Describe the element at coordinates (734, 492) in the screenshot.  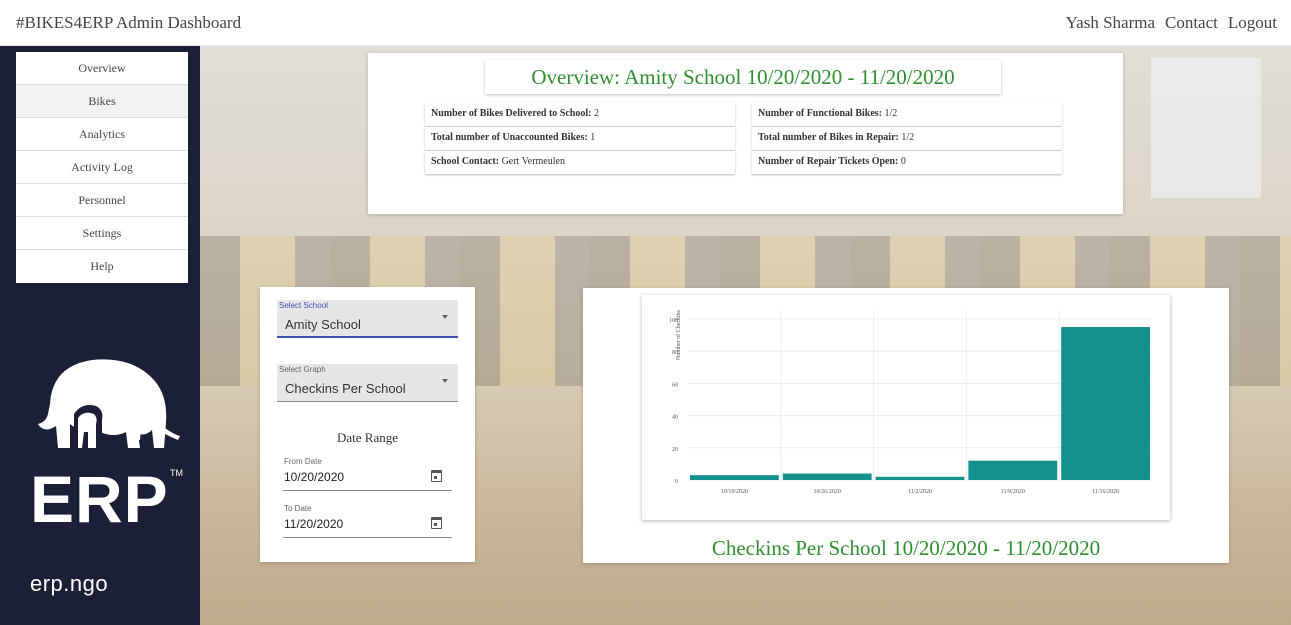
I see `x-tick-label: 10/19/2020` at that location.